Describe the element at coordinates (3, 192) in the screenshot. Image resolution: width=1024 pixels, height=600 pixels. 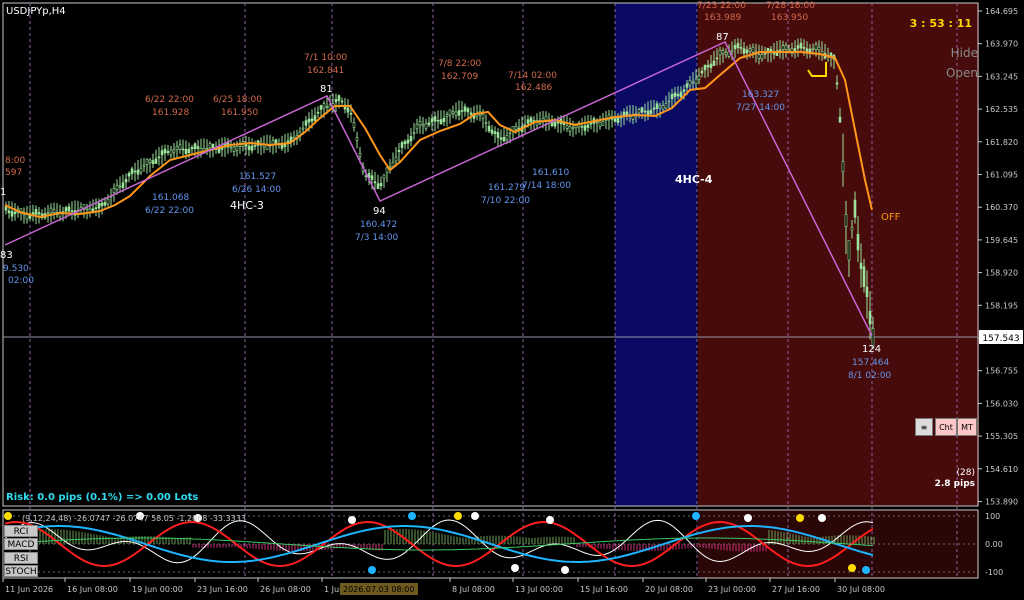
I see `wave-label-1: 1` at that location.